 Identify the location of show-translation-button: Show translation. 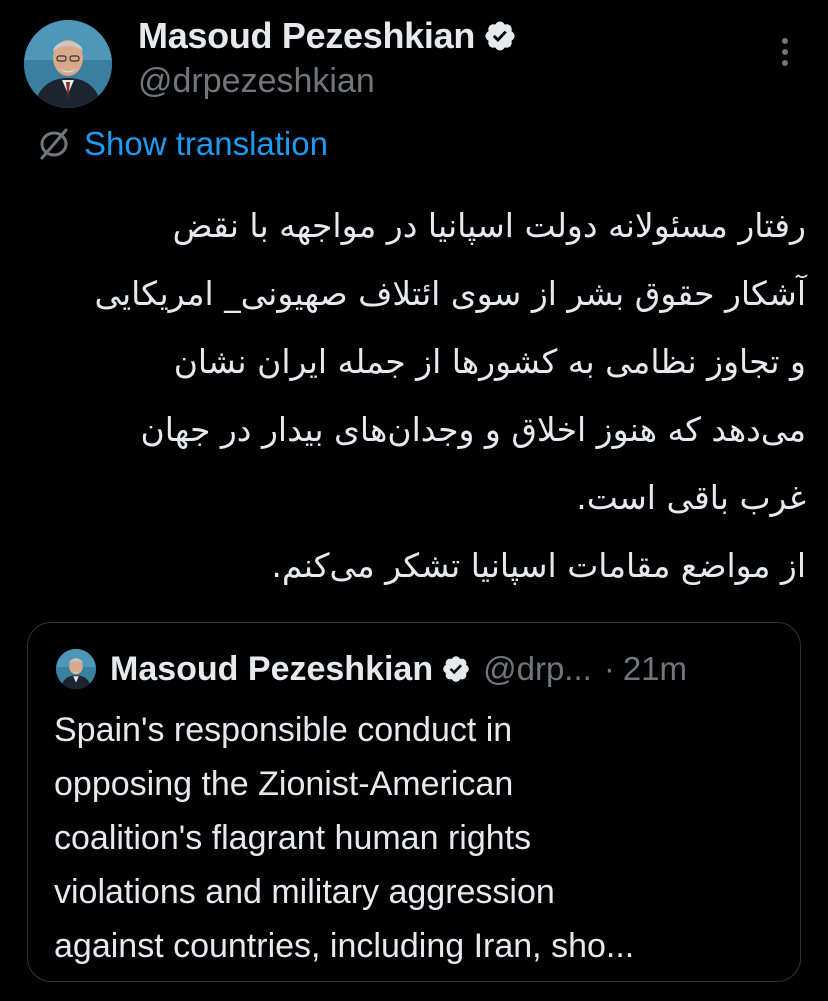
(182, 144).